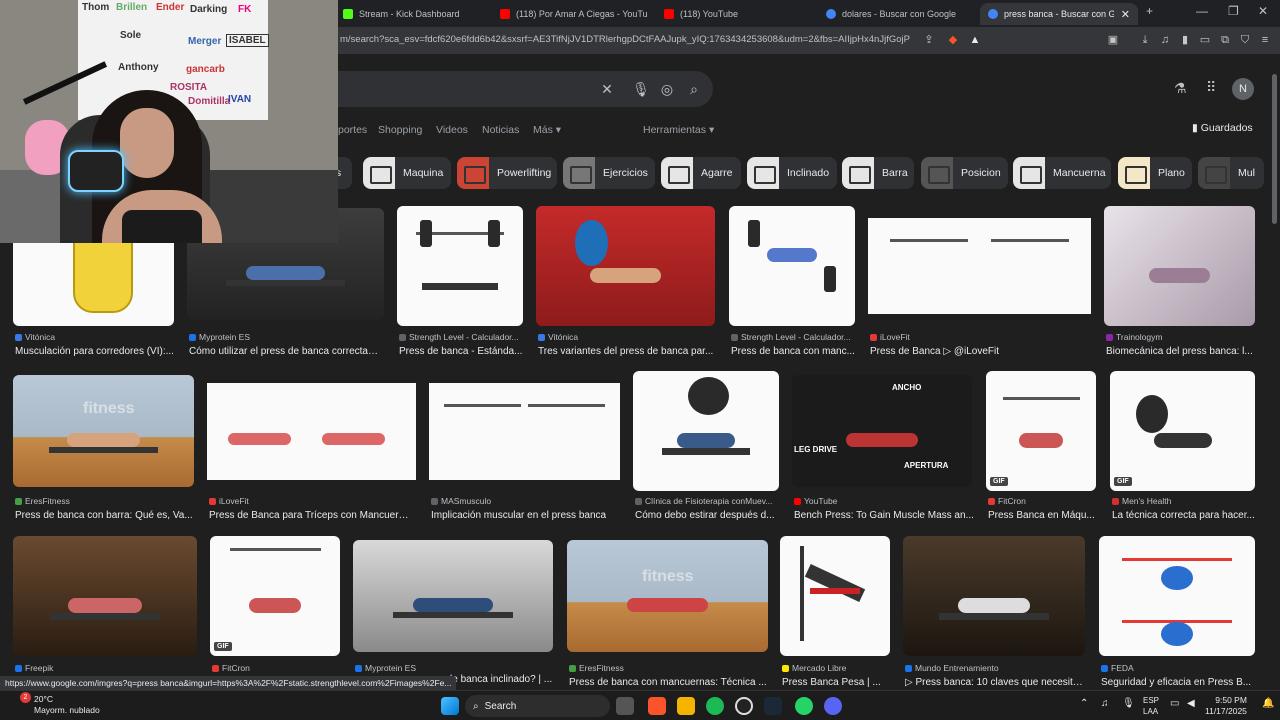  Describe the element at coordinates (607, 89) in the screenshot. I see `clear-search-icon: ✕` at that location.